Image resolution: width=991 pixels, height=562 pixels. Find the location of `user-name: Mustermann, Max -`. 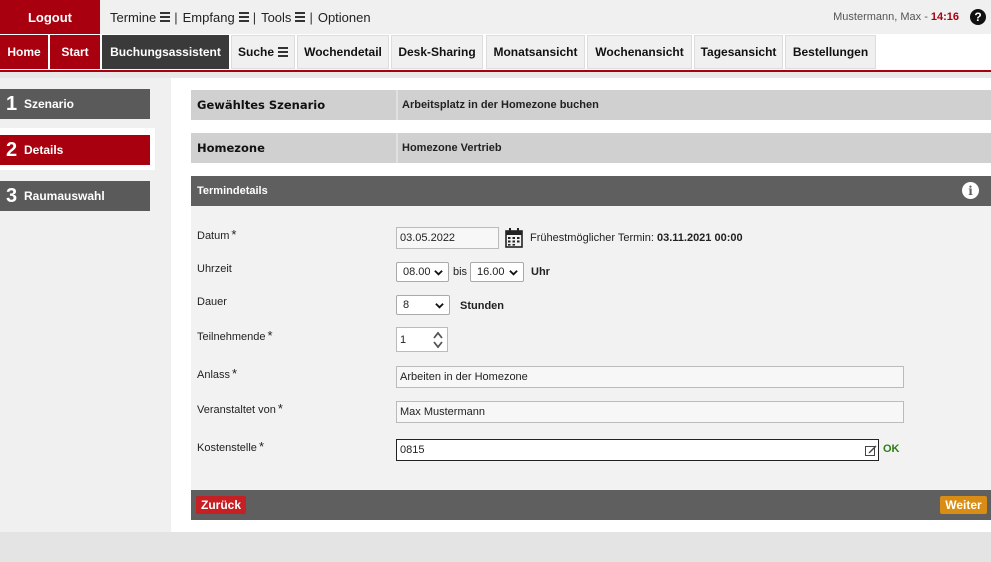

user-name: Mustermann, Max - is located at coordinates (880, 17).